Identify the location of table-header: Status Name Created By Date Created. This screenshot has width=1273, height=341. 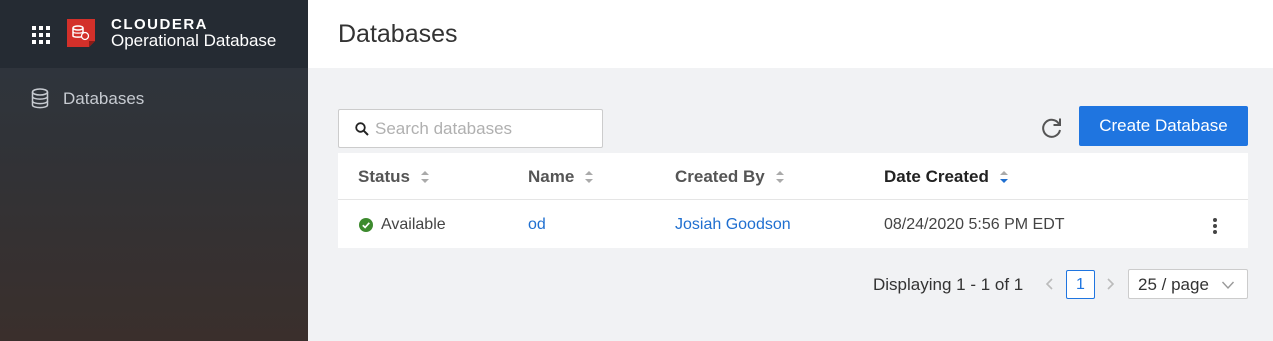
(793, 176).